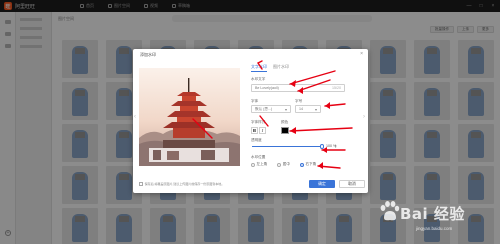 This screenshot has width=500, height=244. I want to click on site-watermark: Bai 经验 jingyan.baidu.com, so click(438, 218).